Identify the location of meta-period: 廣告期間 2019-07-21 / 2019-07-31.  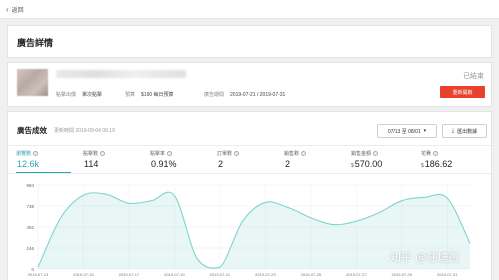
(245, 95).